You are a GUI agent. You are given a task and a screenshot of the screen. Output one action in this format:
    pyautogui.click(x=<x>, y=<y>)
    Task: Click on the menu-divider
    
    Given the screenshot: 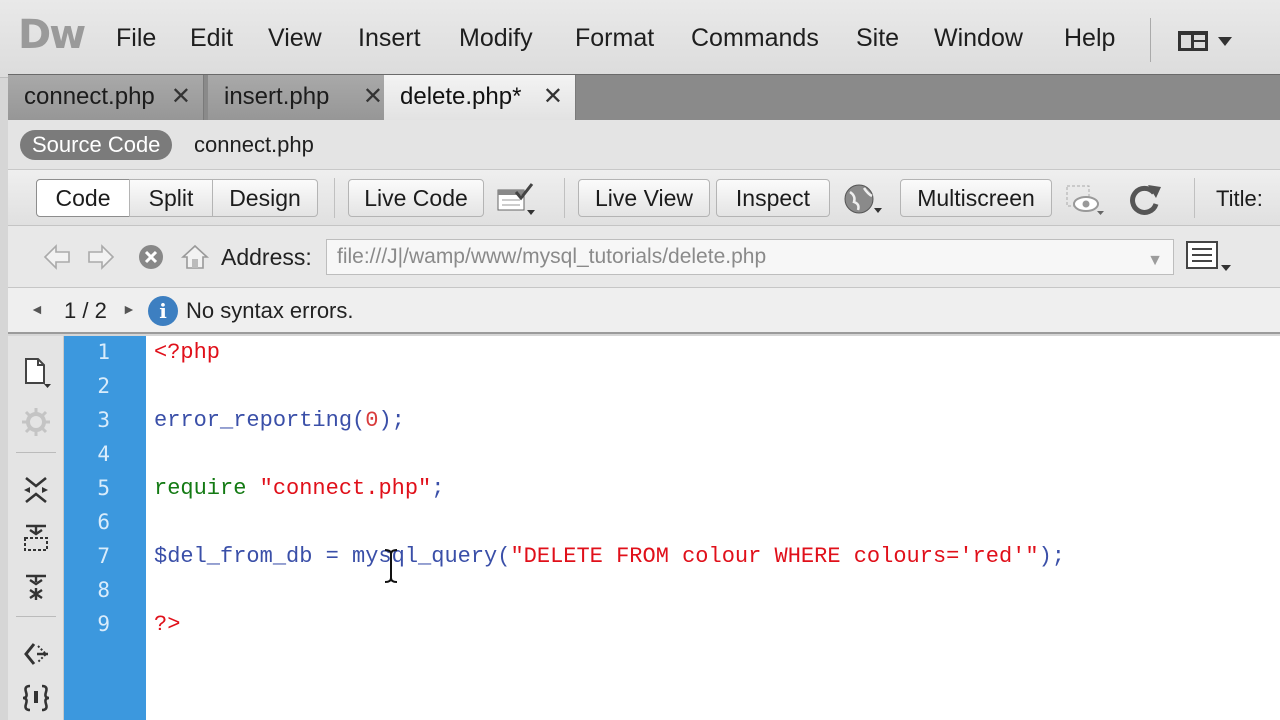 What is the action you would take?
    pyautogui.click(x=1150, y=40)
    